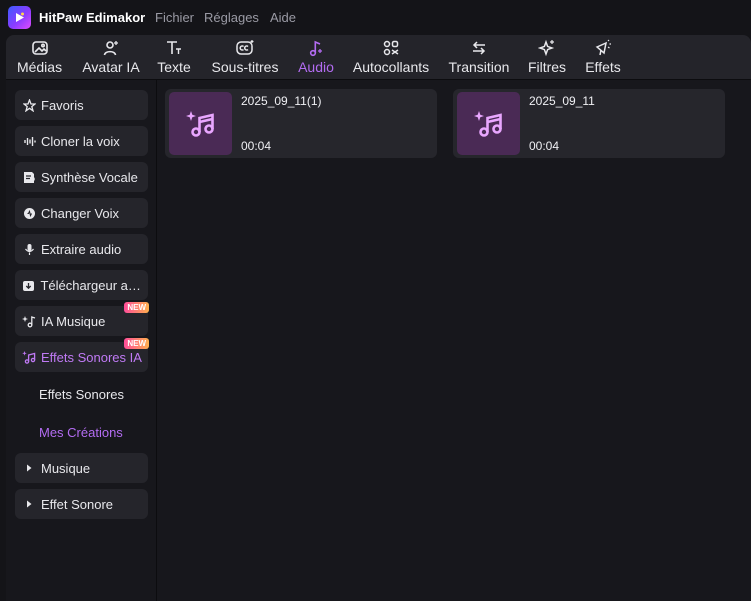 The image size is (751, 601). Describe the element at coordinates (77, 504) in the screenshot. I see `sidebar-item-label: Effet Sonore` at that location.